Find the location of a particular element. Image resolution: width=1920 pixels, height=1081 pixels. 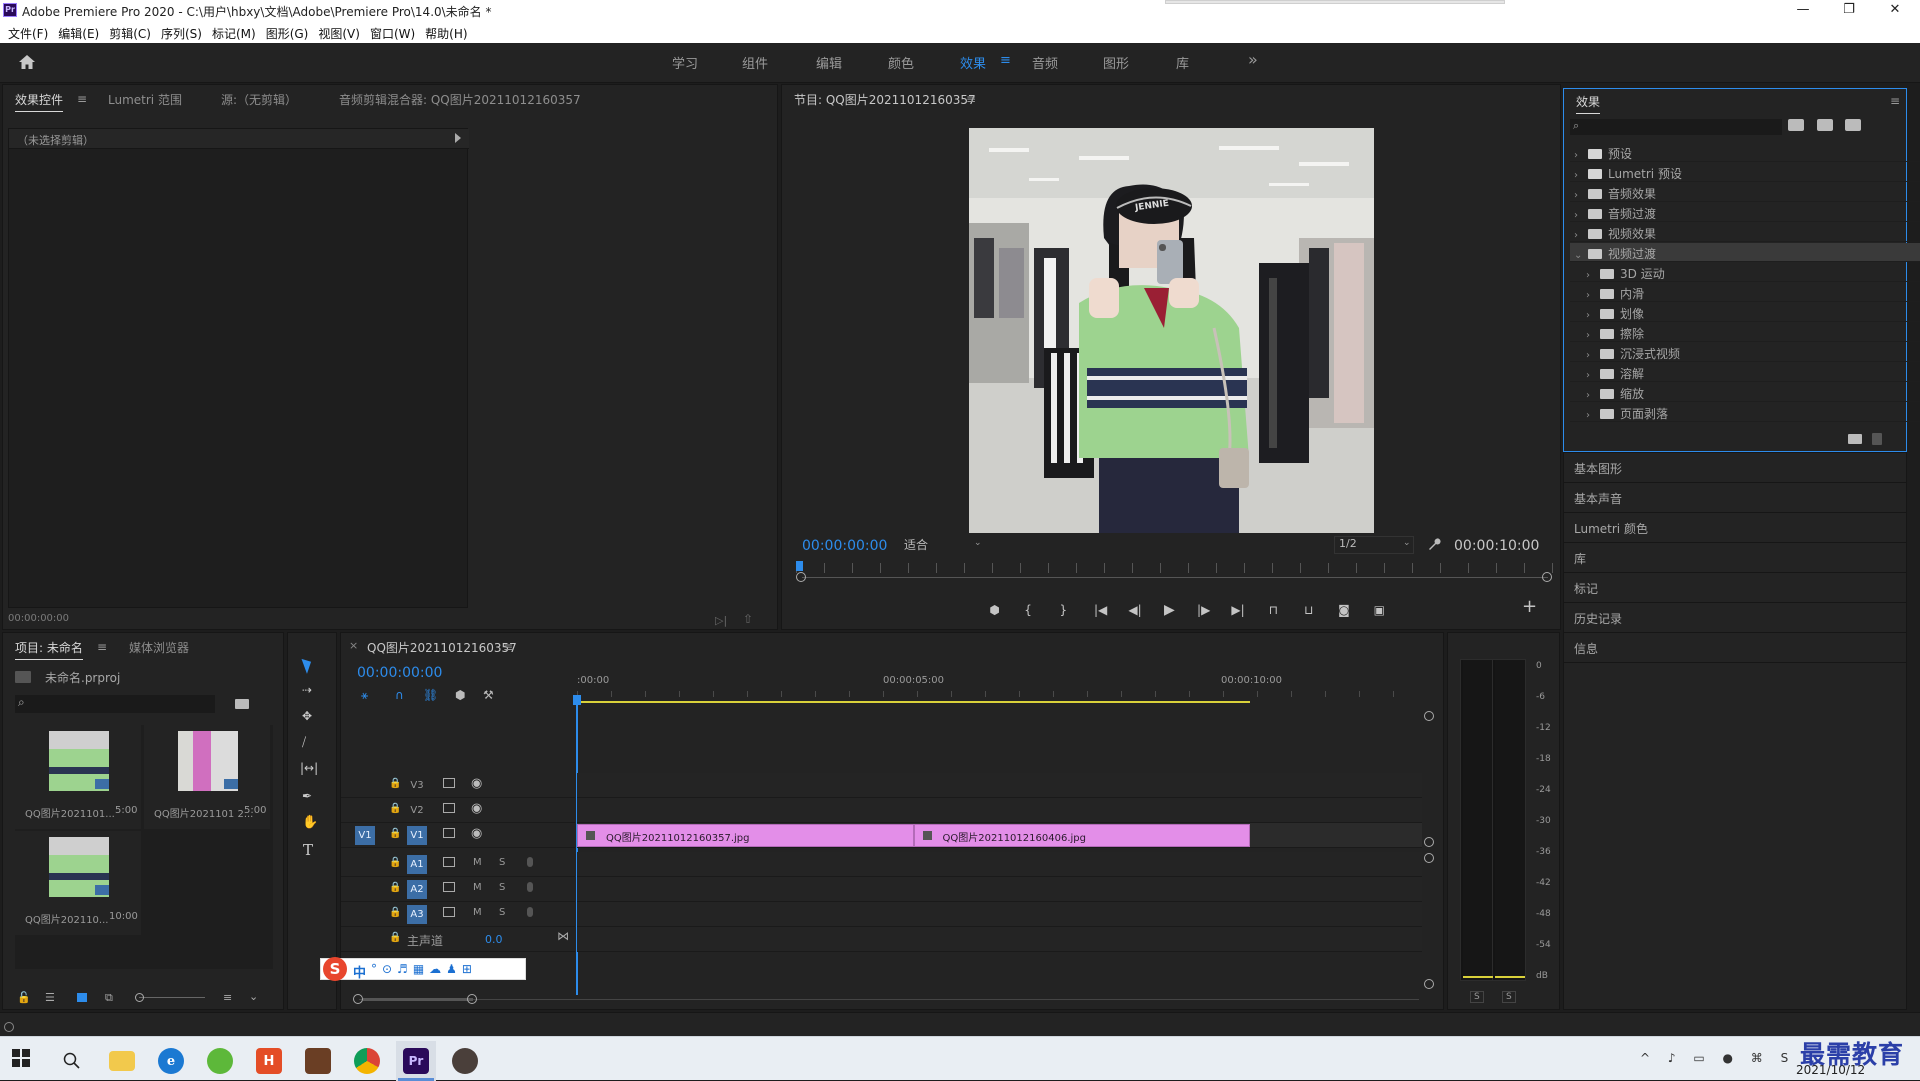

project-item: QQ图片2021101 2... 5:00 is located at coordinates (207, 777).